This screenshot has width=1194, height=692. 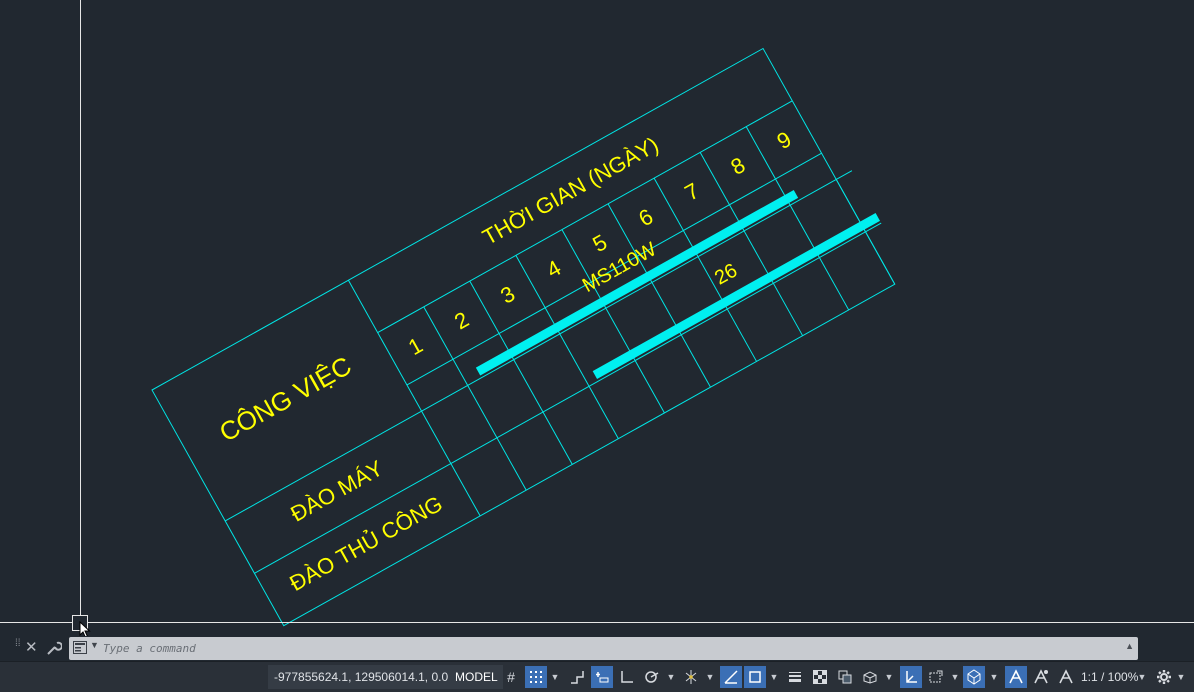 What do you see at coordinates (511, 677) in the screenshot?
I see `grid-icon: #` at bounding box center [511, 677].